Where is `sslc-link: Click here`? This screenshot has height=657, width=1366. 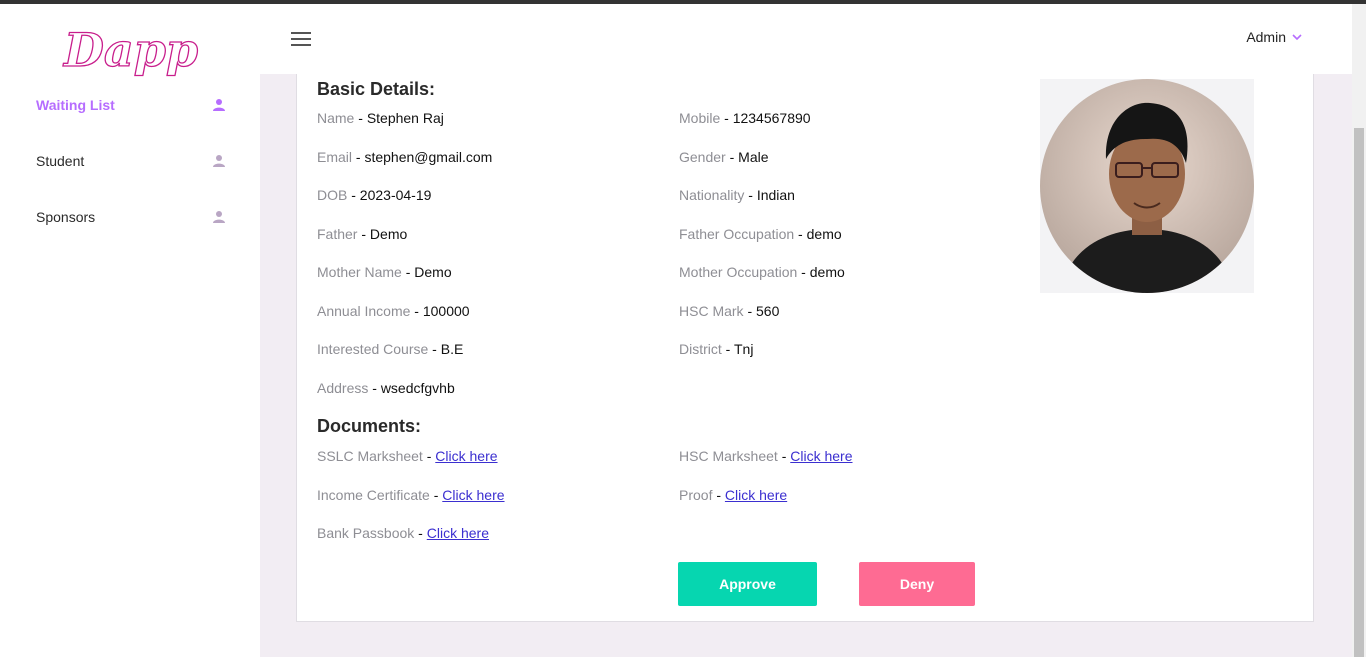
sslc-link: Click here is located at coordinates (466, 456).